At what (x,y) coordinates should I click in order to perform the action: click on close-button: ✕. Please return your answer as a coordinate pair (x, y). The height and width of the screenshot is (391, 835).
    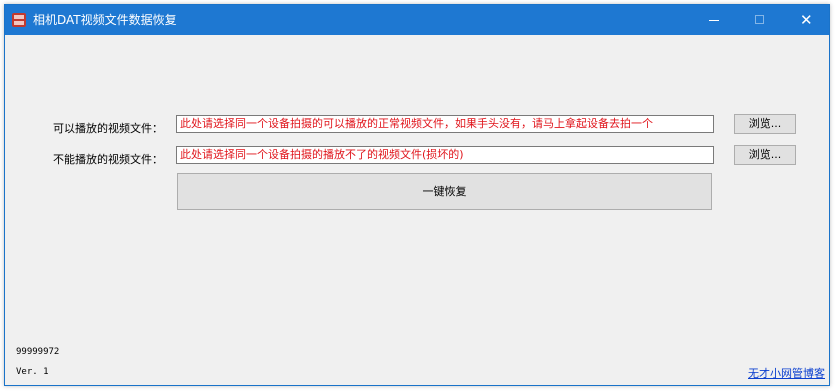
    Looking at the image, I should click on (806, 20).